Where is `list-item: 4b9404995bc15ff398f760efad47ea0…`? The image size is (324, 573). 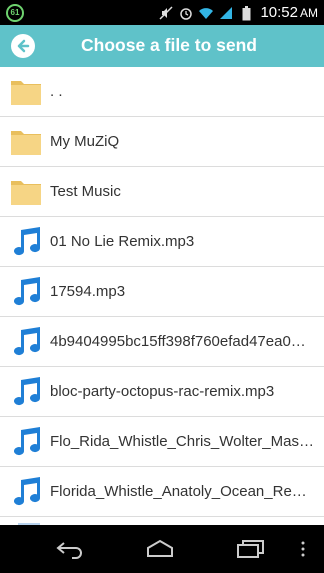 list-item: 4b9404995bc15ff398f760efad47ea0… is located at coordinates (162, 342).